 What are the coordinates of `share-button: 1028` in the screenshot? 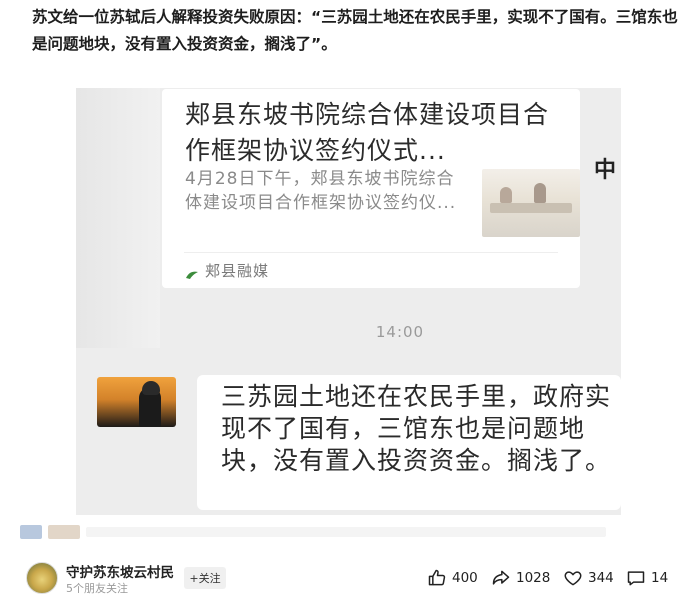 It's located at (520, 578).